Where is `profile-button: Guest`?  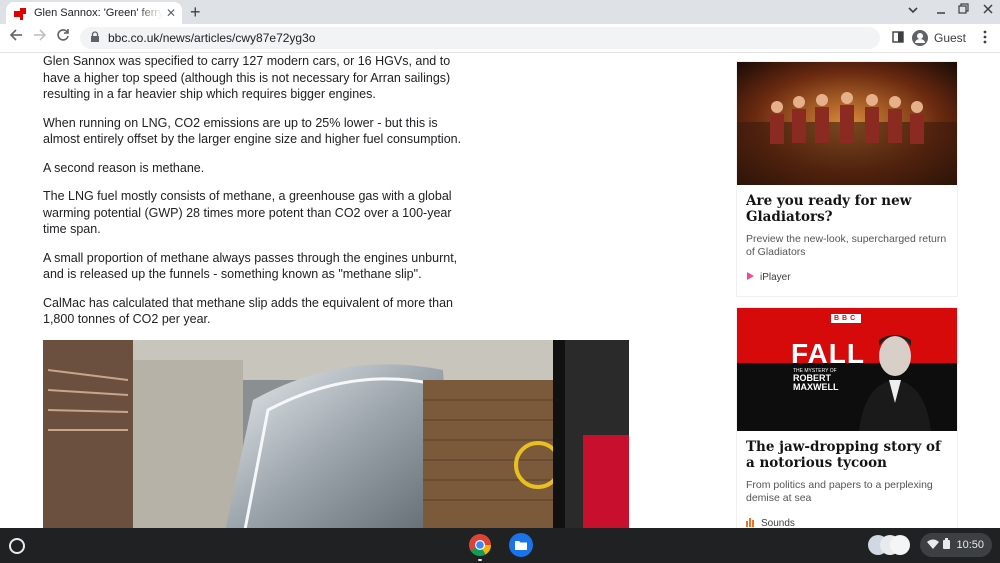
profile-button: Guest is located at coordinates (939, 38).